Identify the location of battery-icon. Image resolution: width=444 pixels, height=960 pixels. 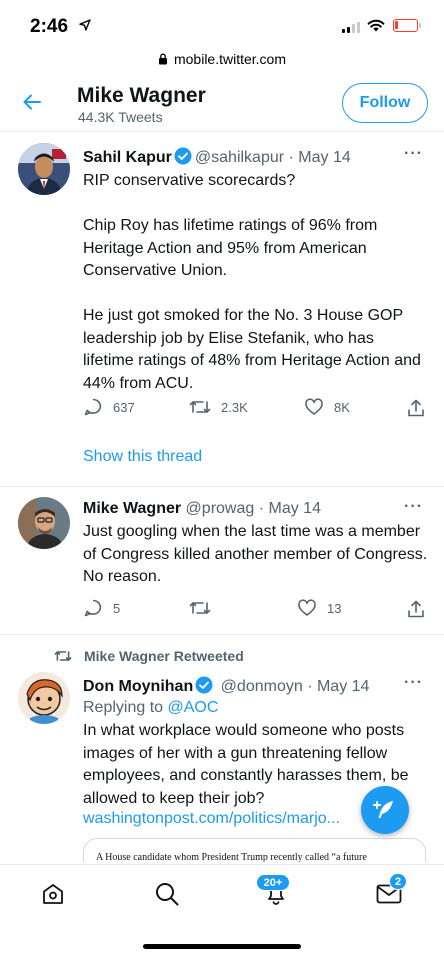
(407, 25).